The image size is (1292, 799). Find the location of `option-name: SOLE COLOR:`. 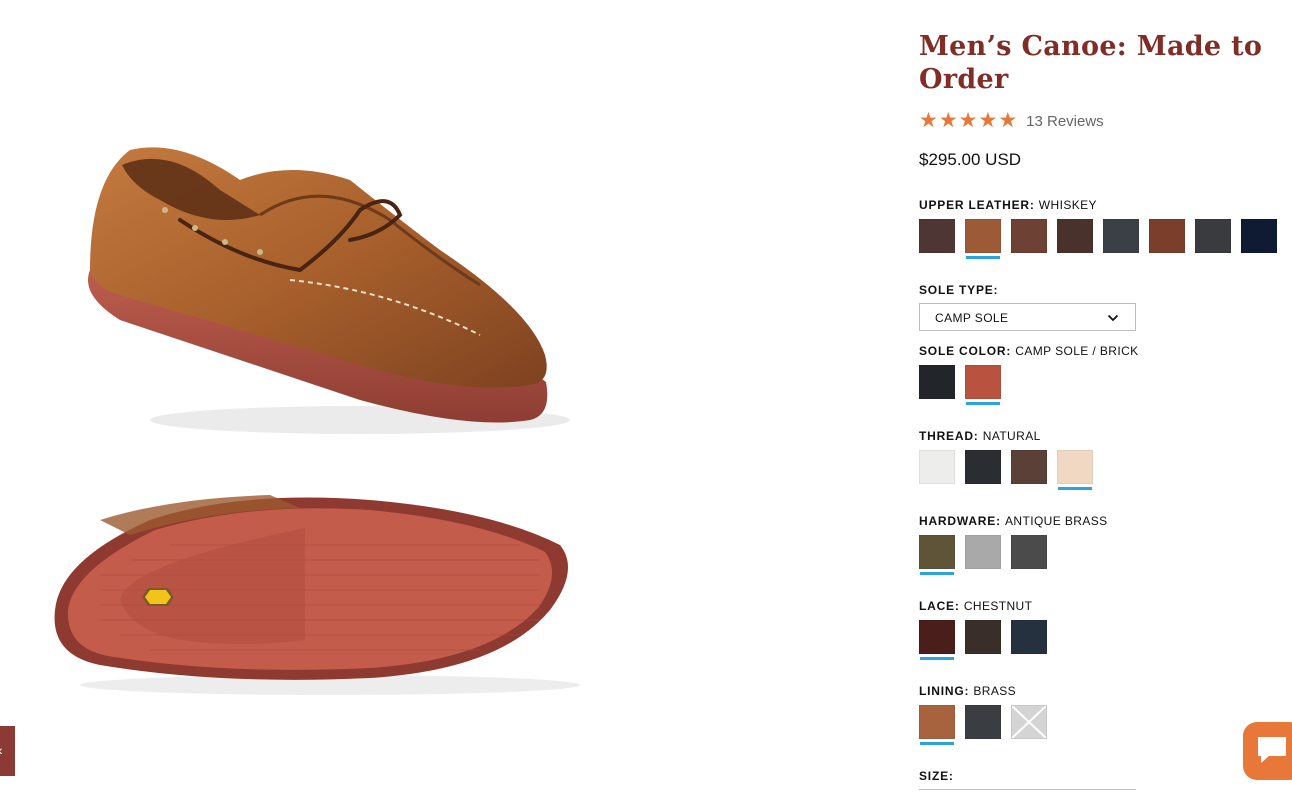

option-name: SOLE COLOR: is located at coordinates (965, 351).